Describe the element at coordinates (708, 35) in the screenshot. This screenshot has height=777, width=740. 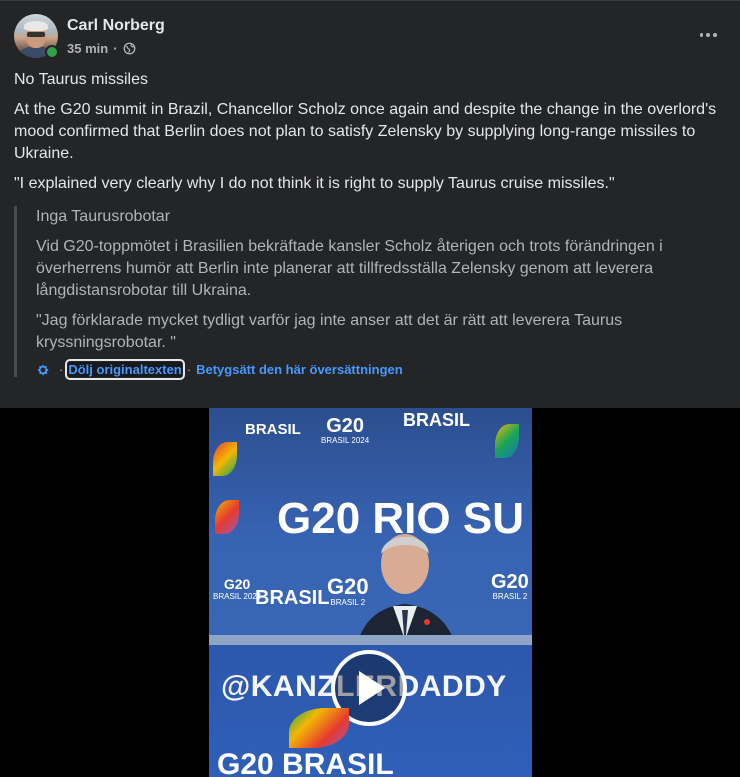
I see `more-options-button` at that location.